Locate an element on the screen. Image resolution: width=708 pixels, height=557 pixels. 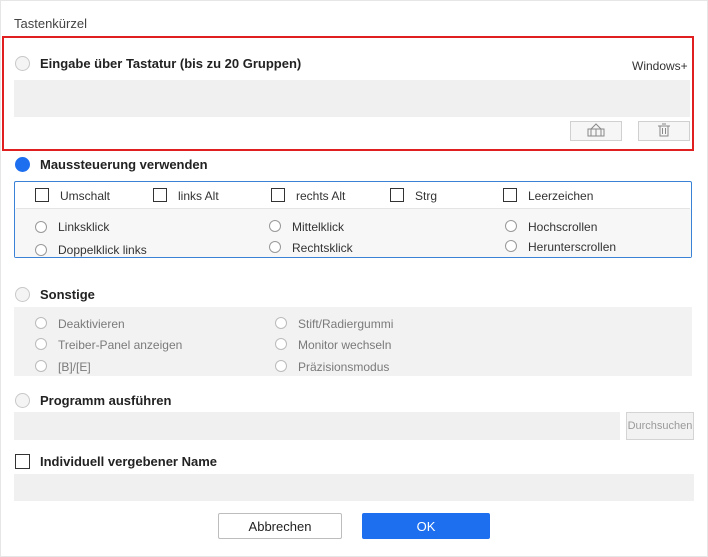
action-middle-click-label: Mittelklick is located at coordinates (318, 227).